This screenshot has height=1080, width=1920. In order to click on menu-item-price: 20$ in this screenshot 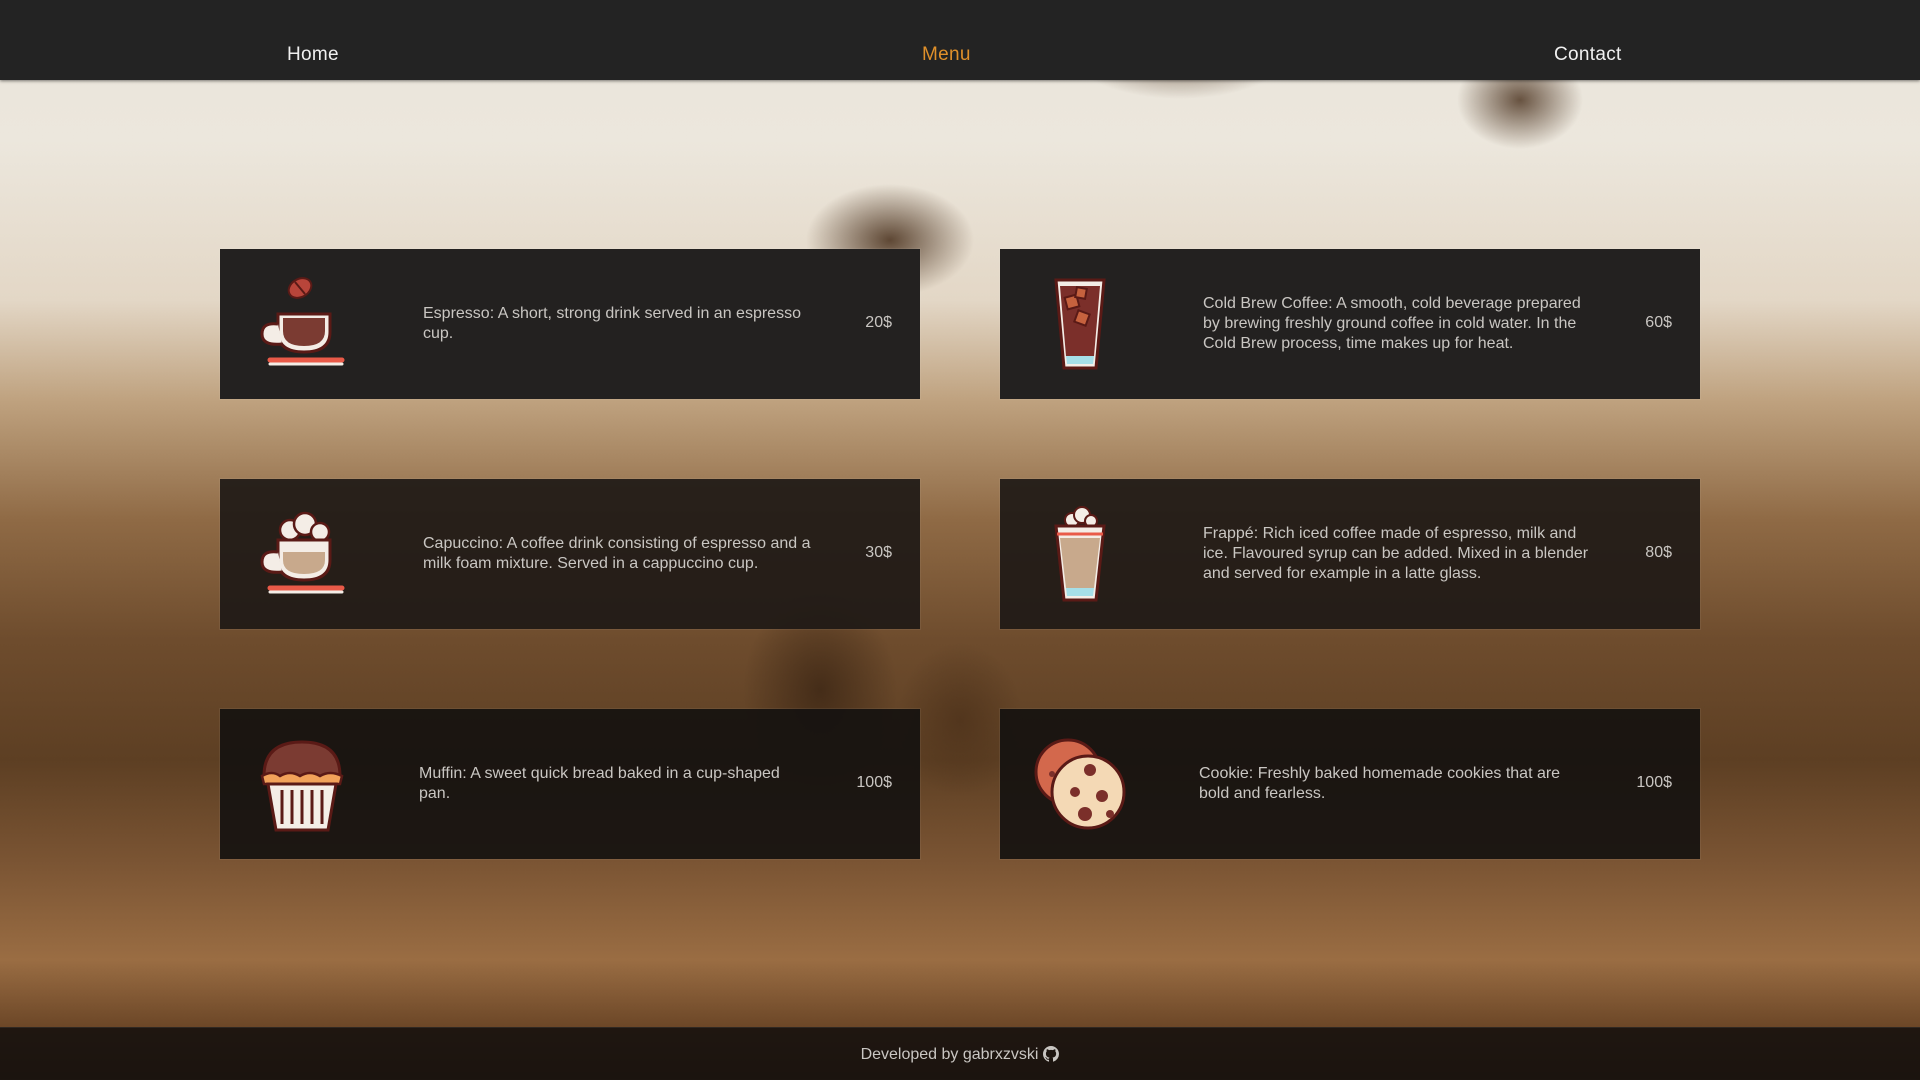, I will do `click(878, 322)`.